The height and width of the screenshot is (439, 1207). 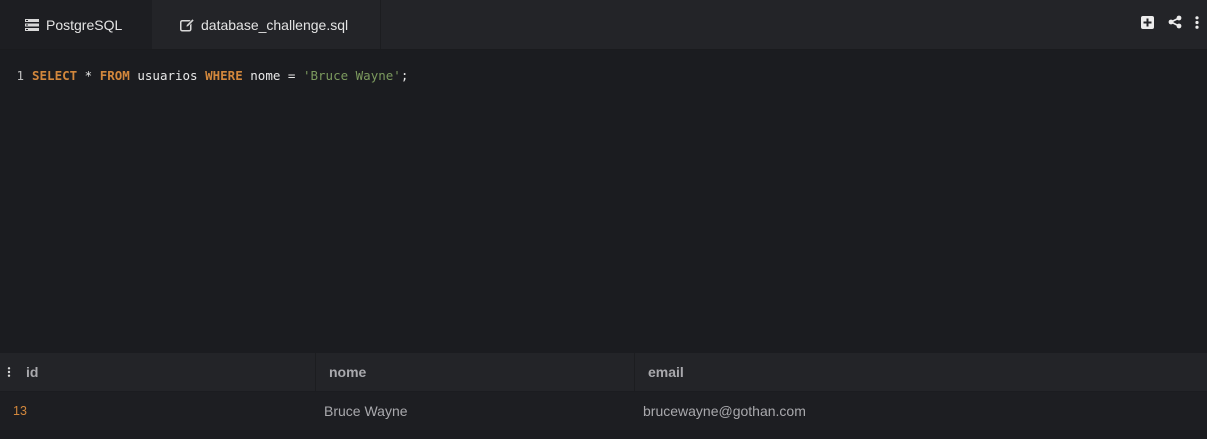 What do you see at coordinates (603, 25) in the screenshot?
I see `tab-bar: PostgreSQL database_challenge.sql` at bounding box center [603, 25].